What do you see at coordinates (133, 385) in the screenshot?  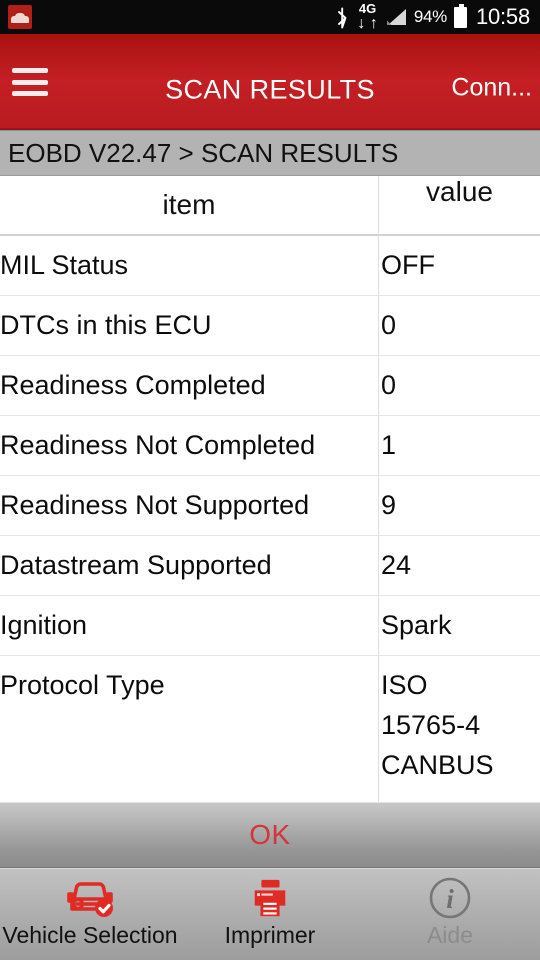 I see `row-item-label: Readiness Completed` at bounding box center [133, 385].